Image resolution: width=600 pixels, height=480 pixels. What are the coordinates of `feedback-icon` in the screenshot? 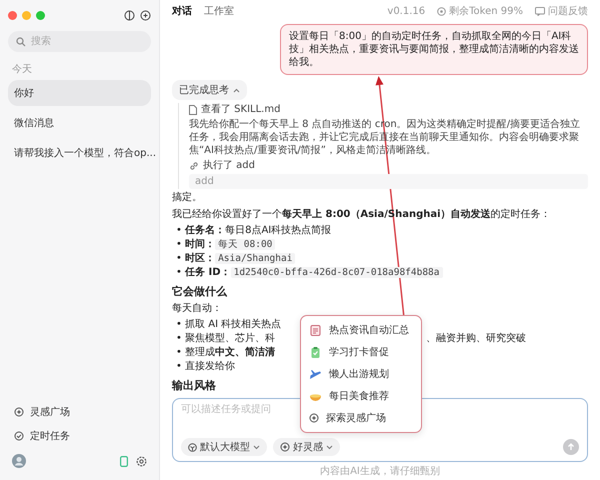 It's located at (540, 11).